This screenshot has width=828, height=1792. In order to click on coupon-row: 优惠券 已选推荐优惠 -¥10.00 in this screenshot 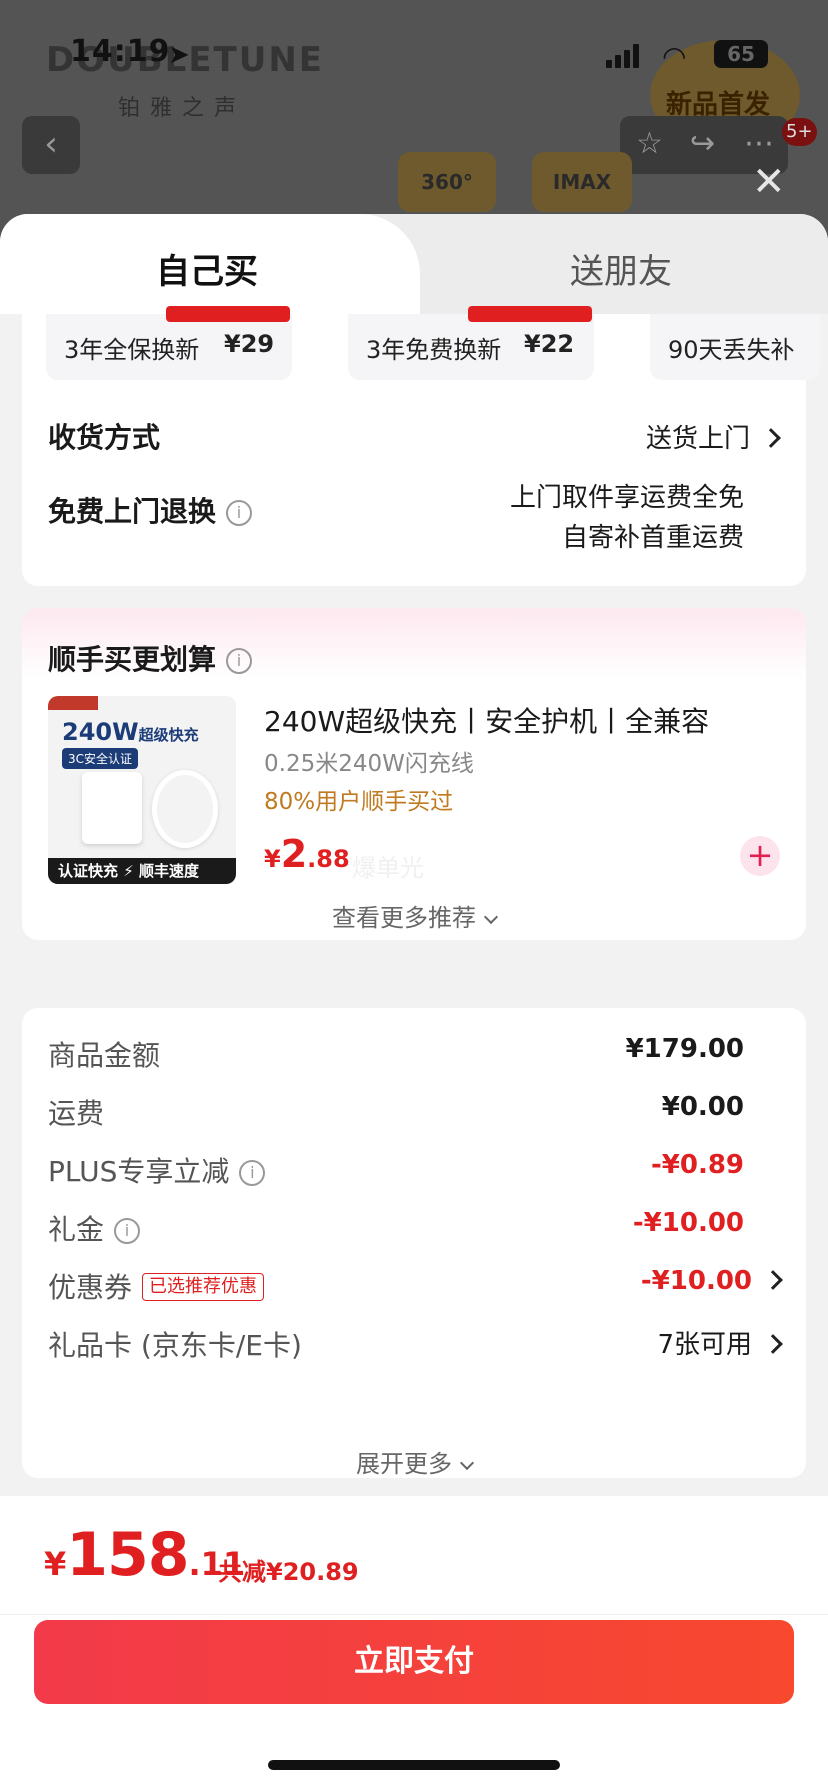, I will do `click(415, 1286)`.